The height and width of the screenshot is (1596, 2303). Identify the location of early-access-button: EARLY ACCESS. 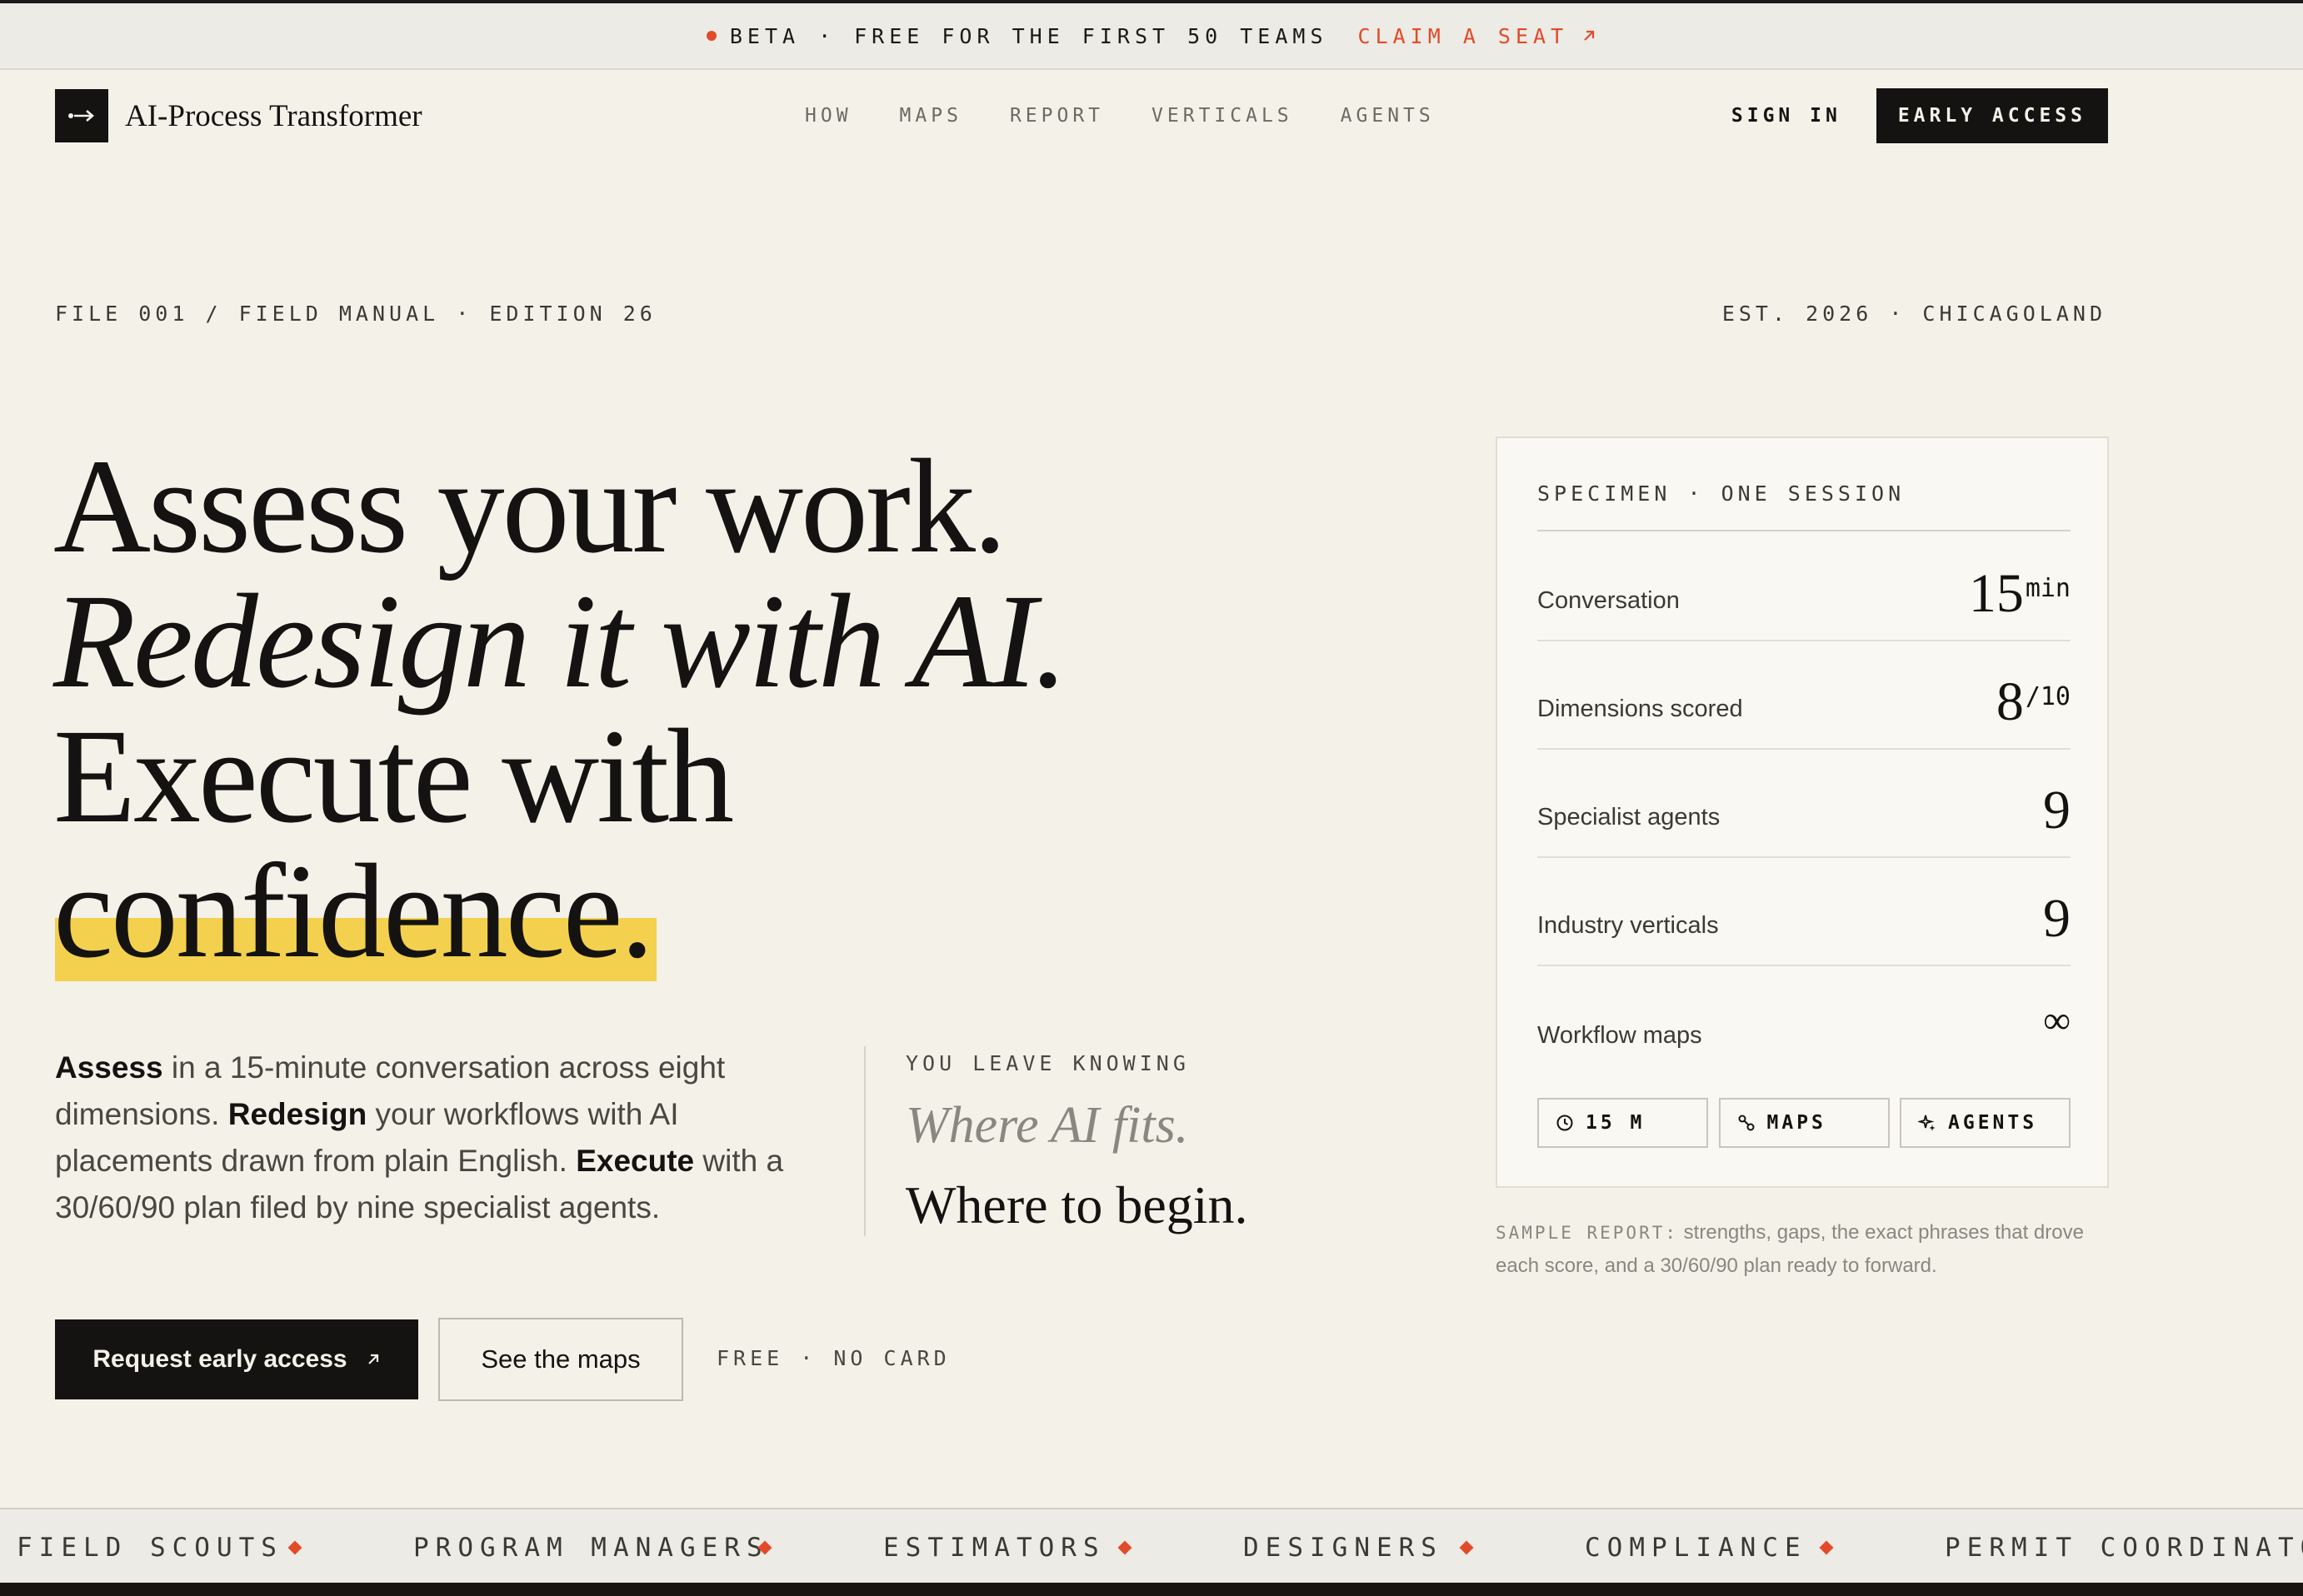
(1992, 115).